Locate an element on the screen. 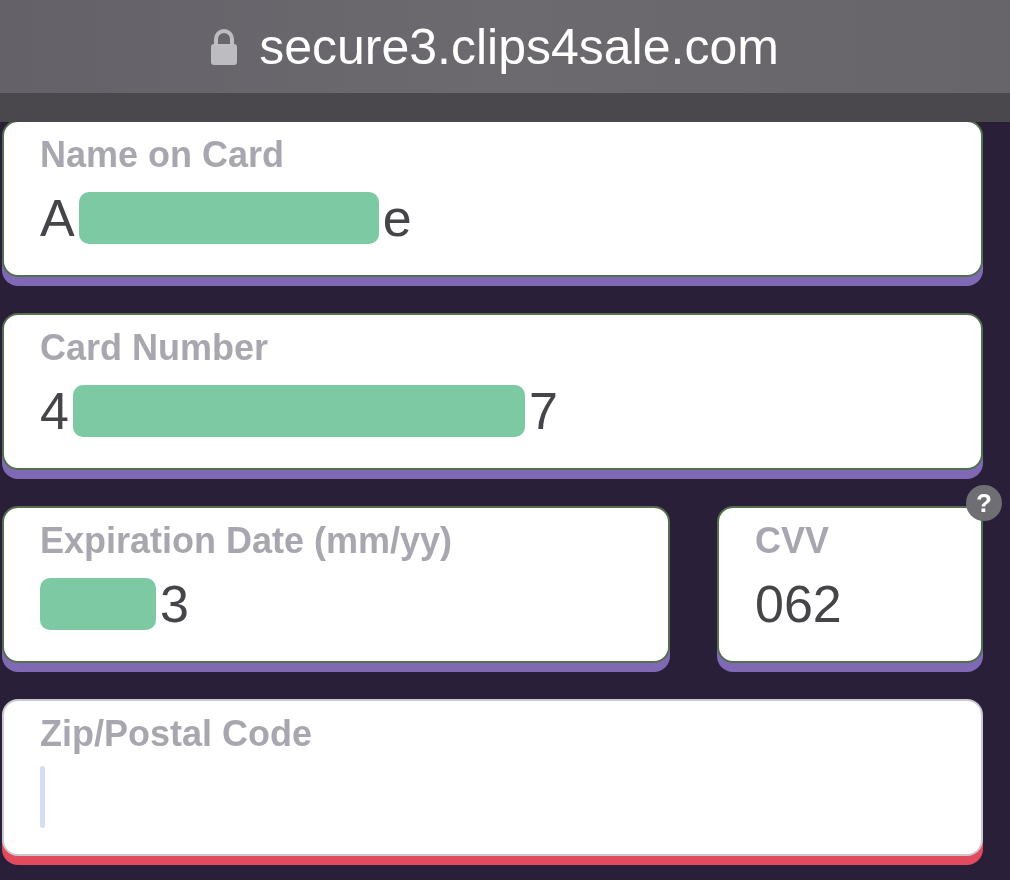 This screenshot has width=1010, height=880. url-text: secure3.clips4sale.com is located at coordinates (519, 46).